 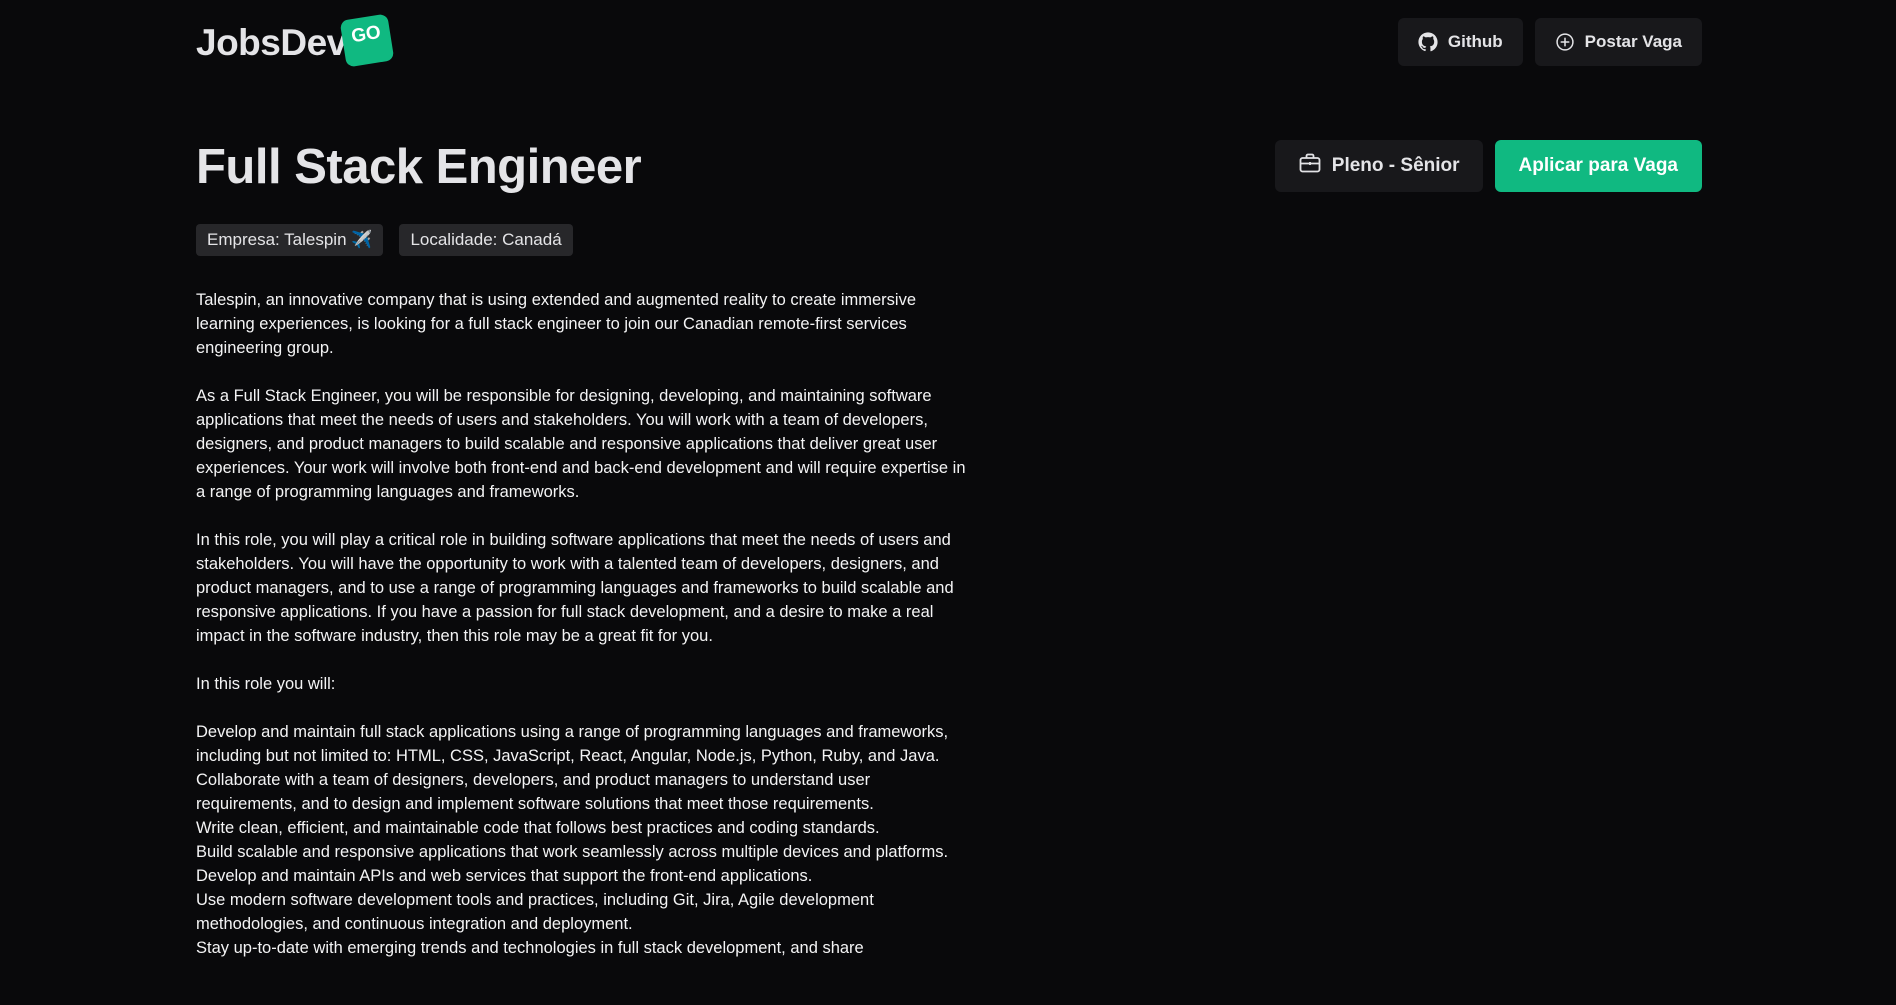 I want to click on description-list-heading: In this role you will:, so click(x=266, y=684).